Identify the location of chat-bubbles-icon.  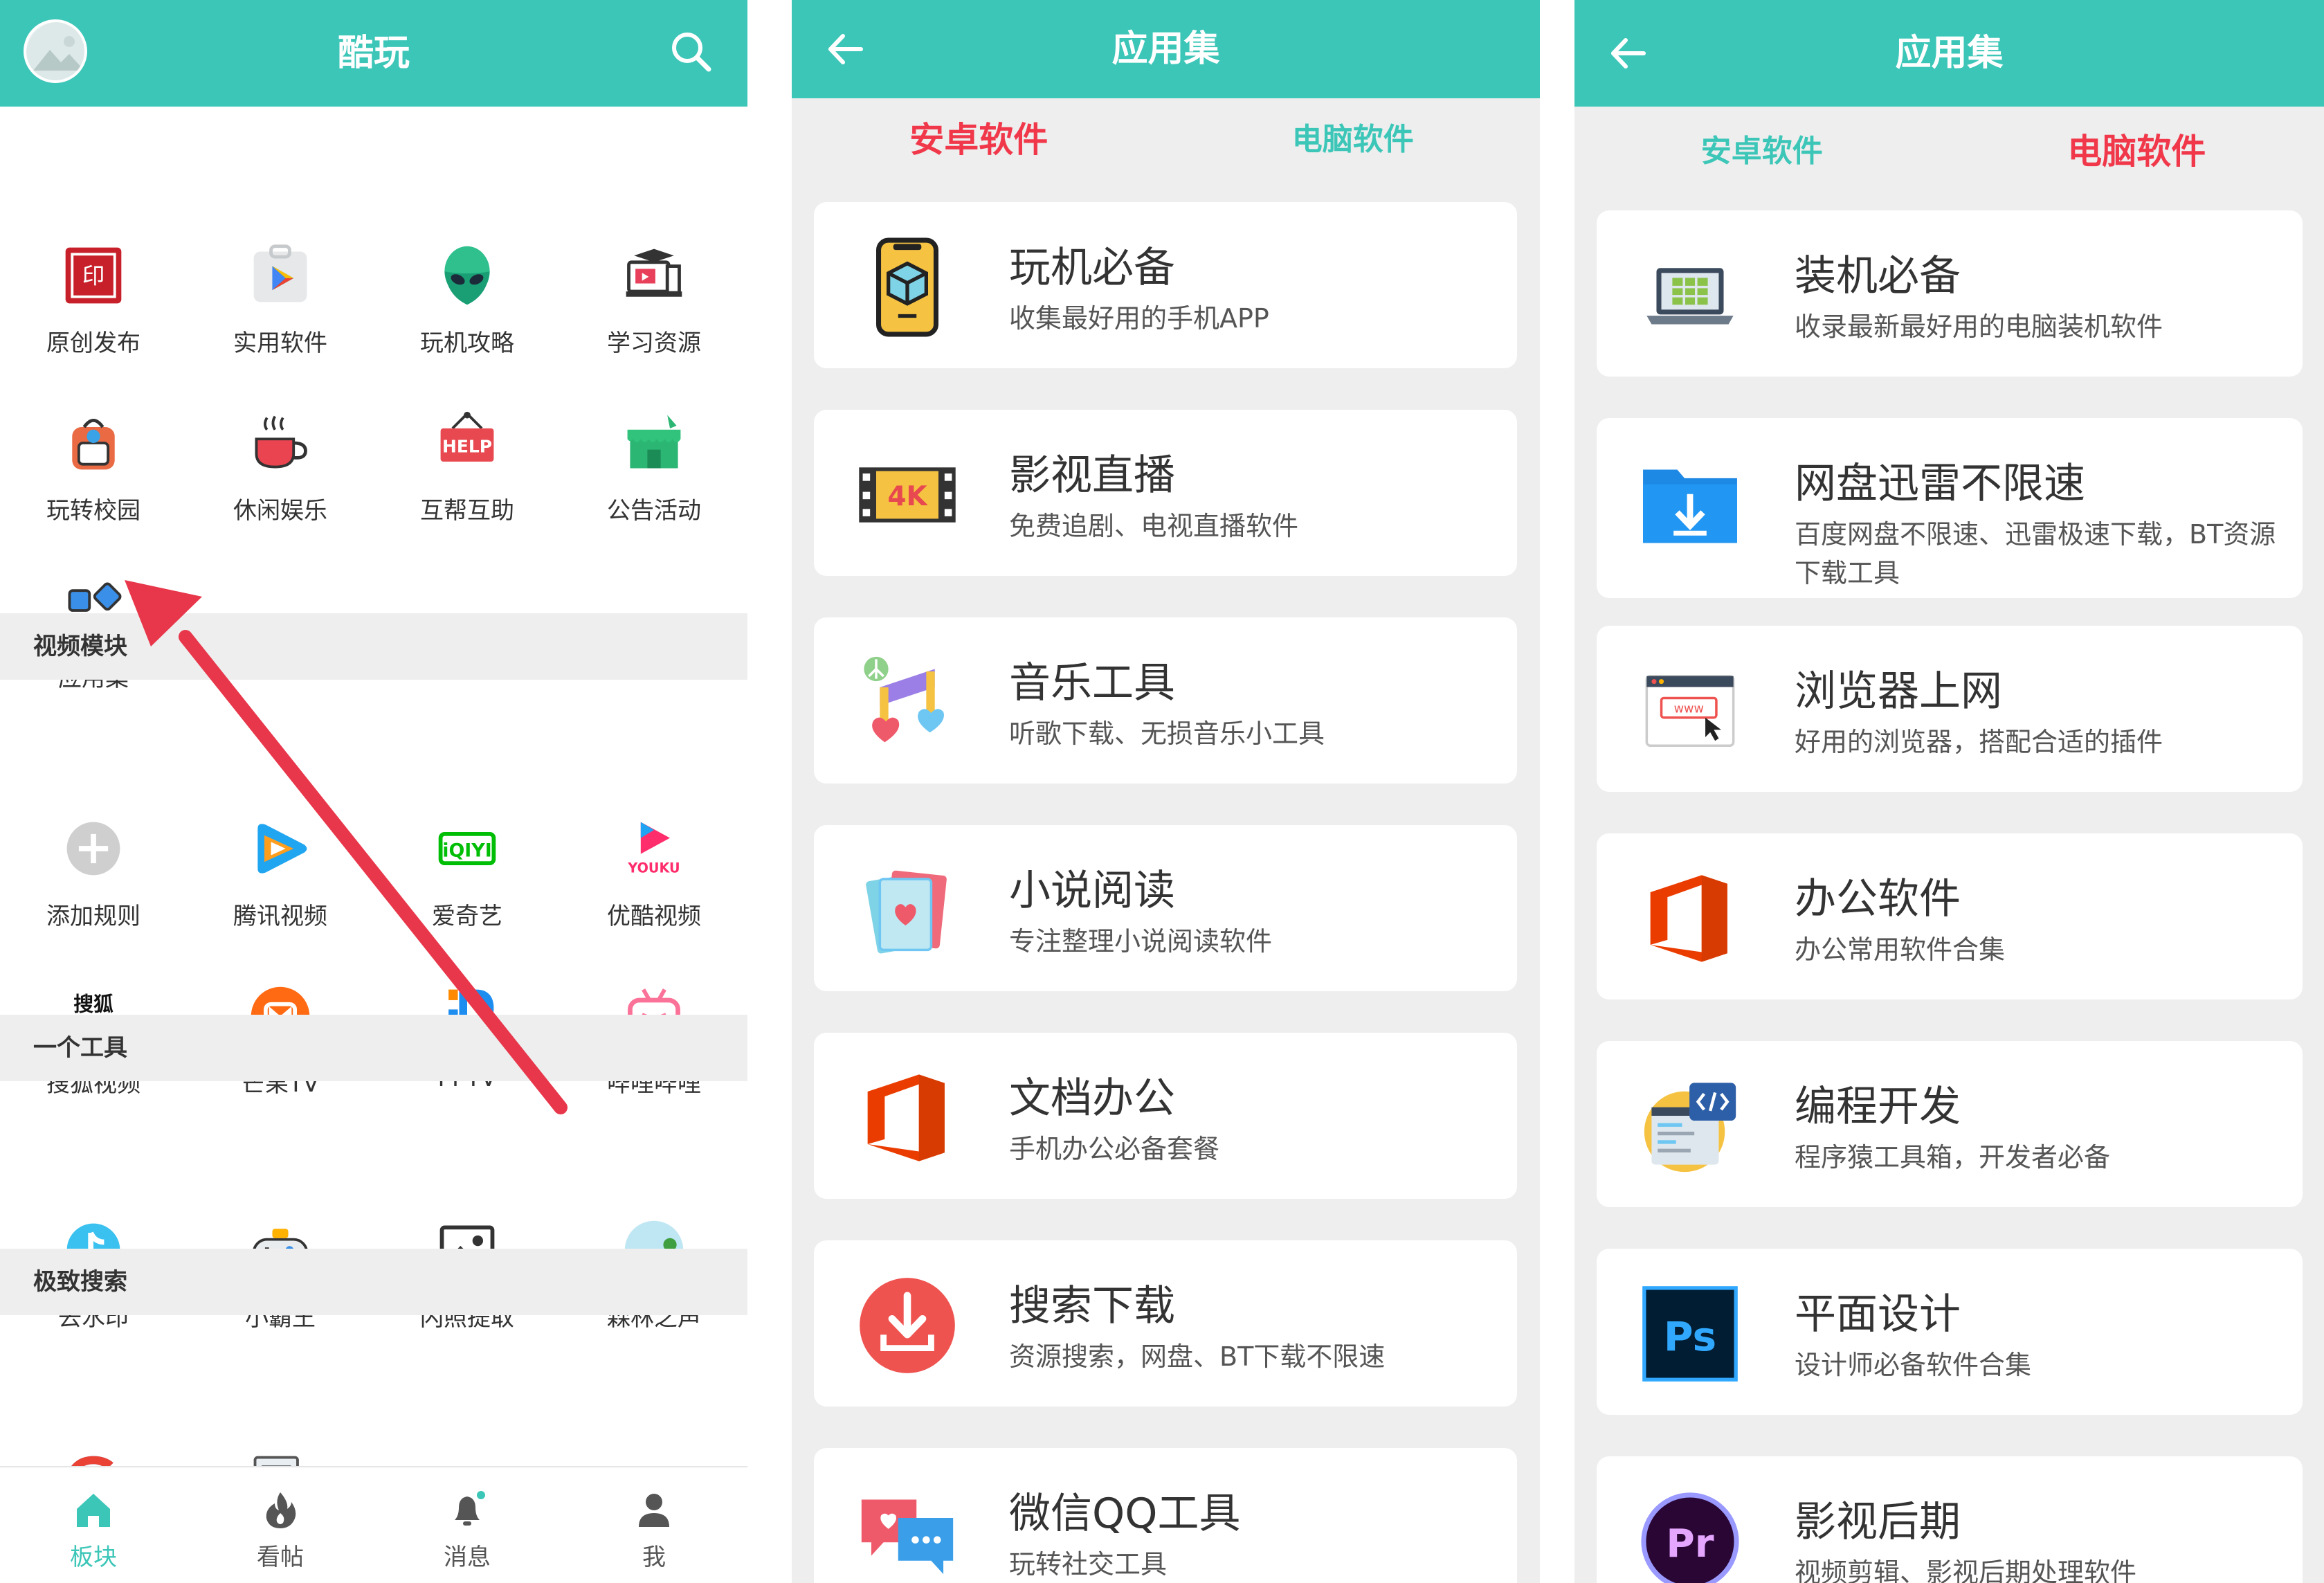
(907, 1528).